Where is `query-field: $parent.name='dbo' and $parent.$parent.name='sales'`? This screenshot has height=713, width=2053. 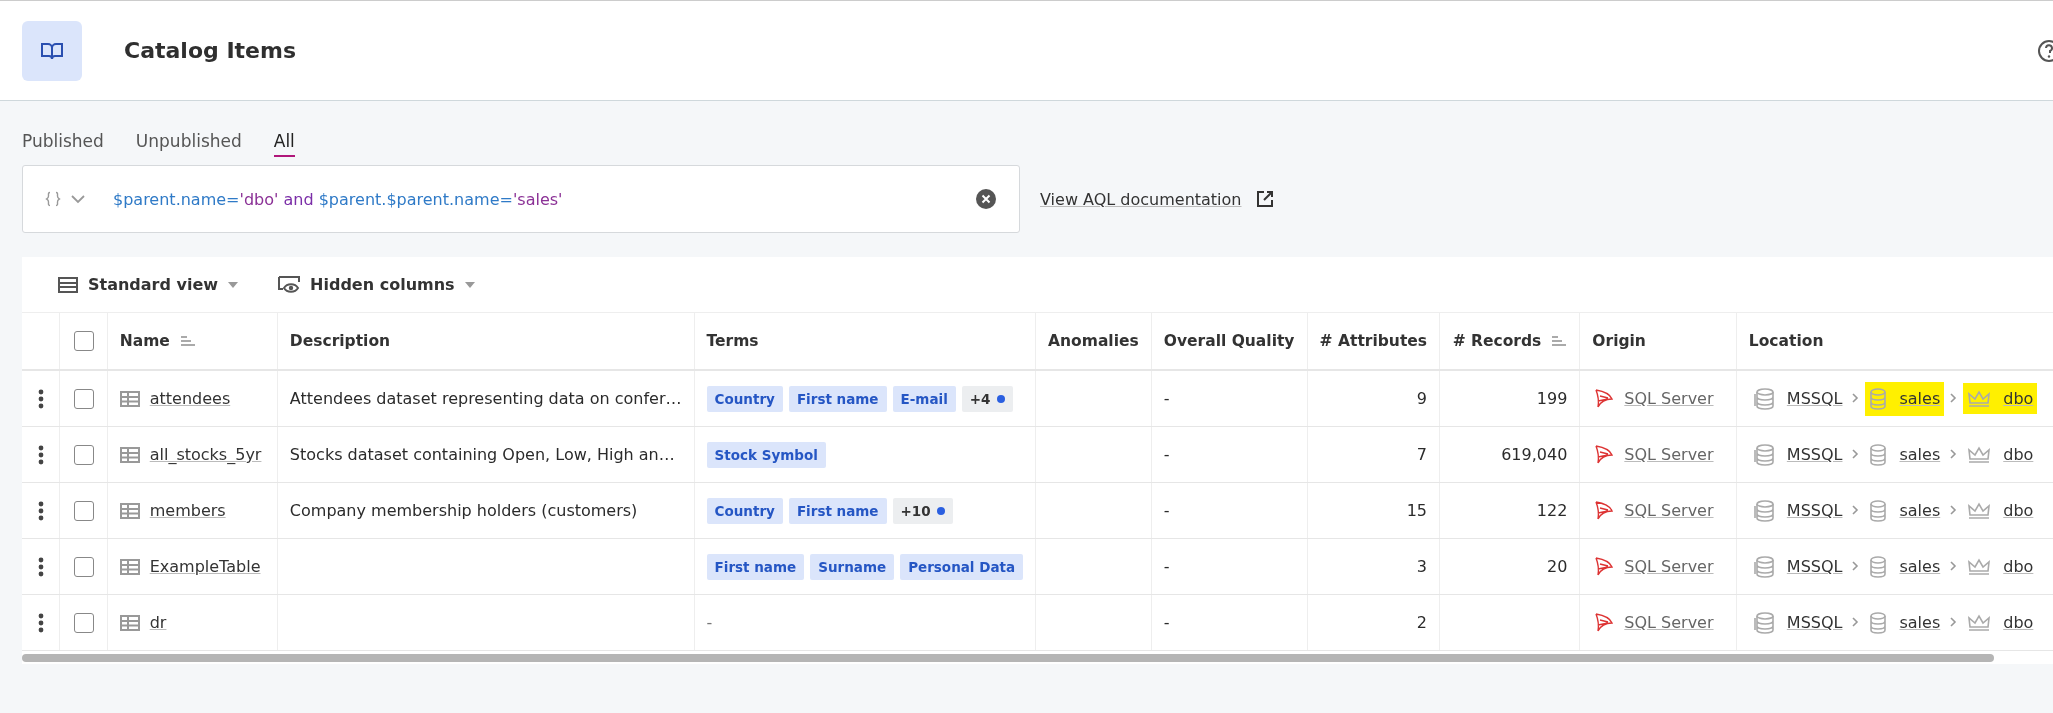
query-field: $parent.name='dbo' and $parent.$parent.name='sales' is located at coordinates (521, 199).